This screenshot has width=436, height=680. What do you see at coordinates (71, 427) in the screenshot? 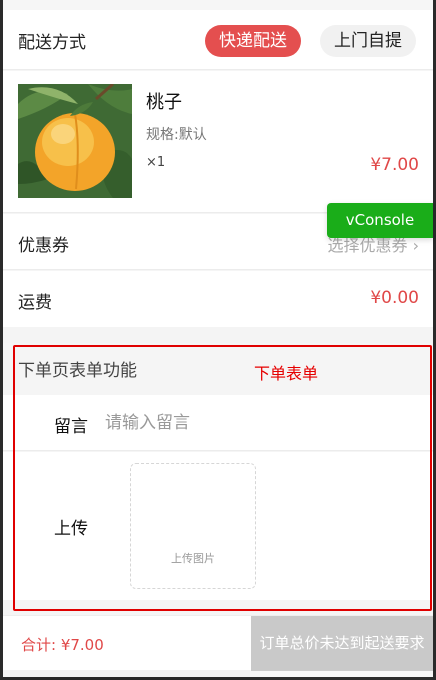
I see `message-label: 留言` at bounding box center [71, 427].